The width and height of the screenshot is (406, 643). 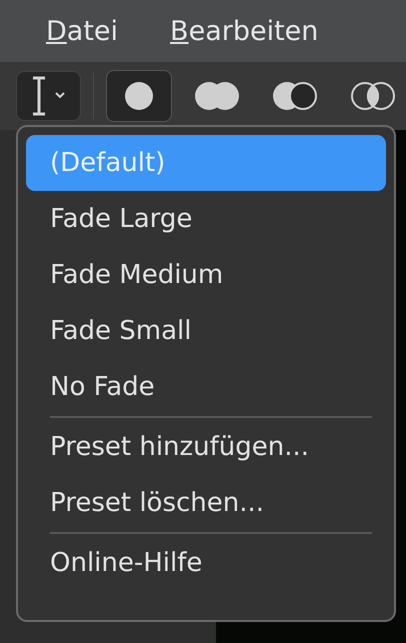 What do you see at coordinates (206, 331) in the screenshot?
I see `menu-item: Fade Small` at bounding box center [206, 331].